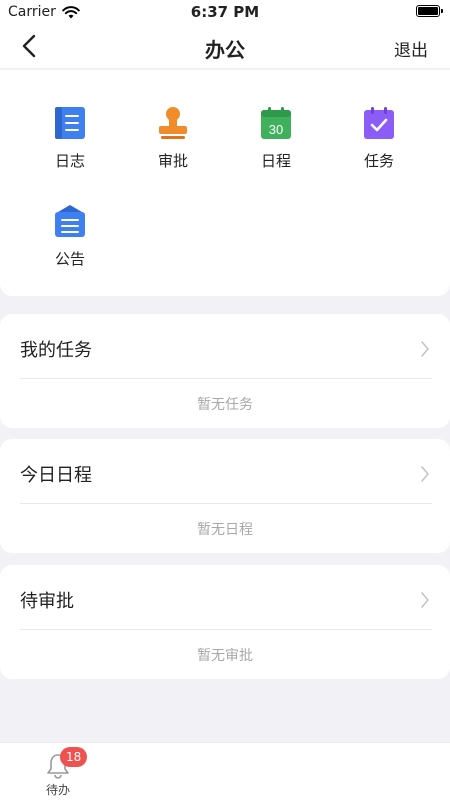 This screenshot has height=800, width=450. Describe the element at coordinates (172, 161) in the screenshot. I see `app-label: 审批` at that location.